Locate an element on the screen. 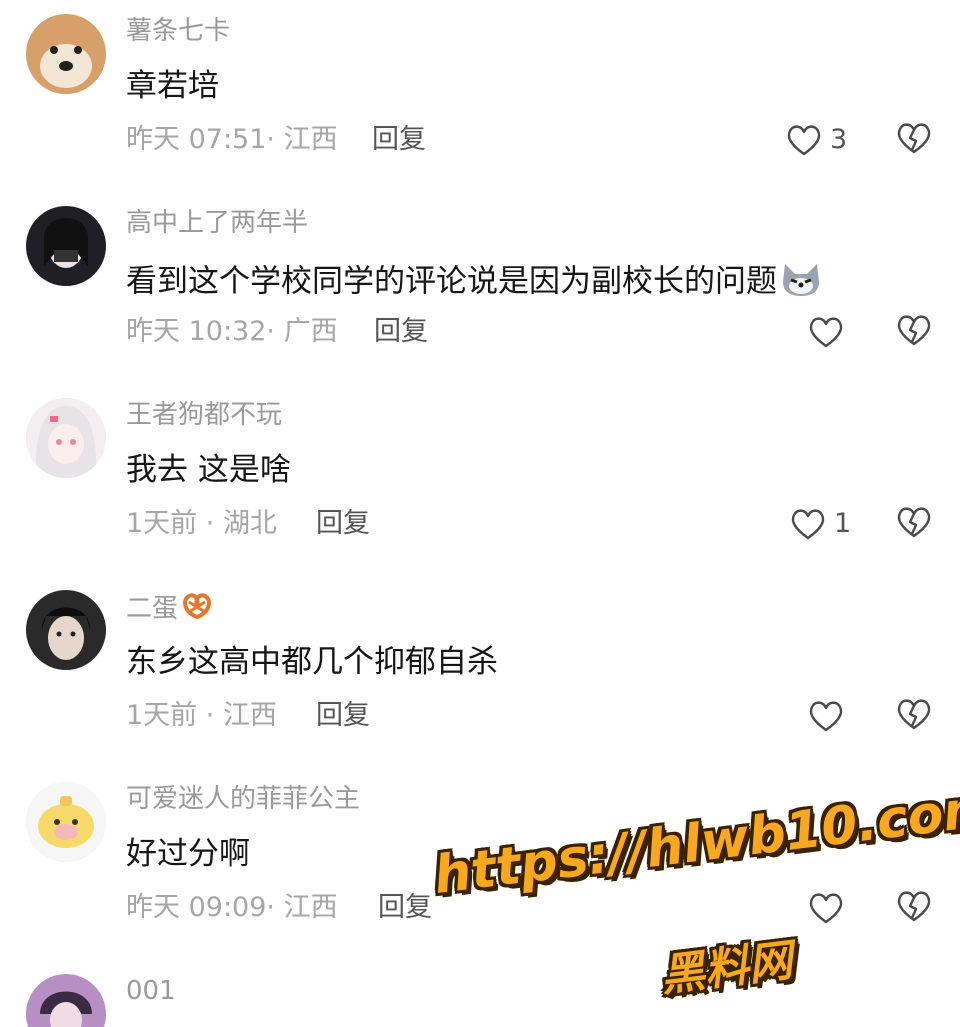 The height and width of the screenshot is (1027, 960). comment-text: 章若培 is located at coordinates (172, 86).